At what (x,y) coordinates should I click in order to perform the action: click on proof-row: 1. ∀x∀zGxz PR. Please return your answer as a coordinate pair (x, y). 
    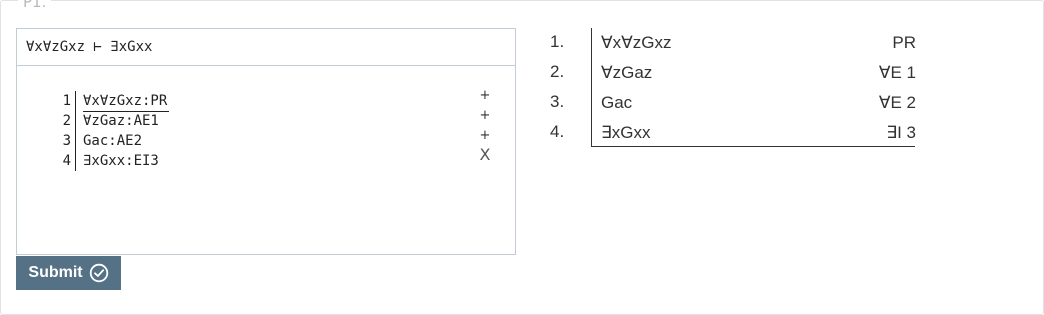
    Looking at the image, I should click on (730, 43).